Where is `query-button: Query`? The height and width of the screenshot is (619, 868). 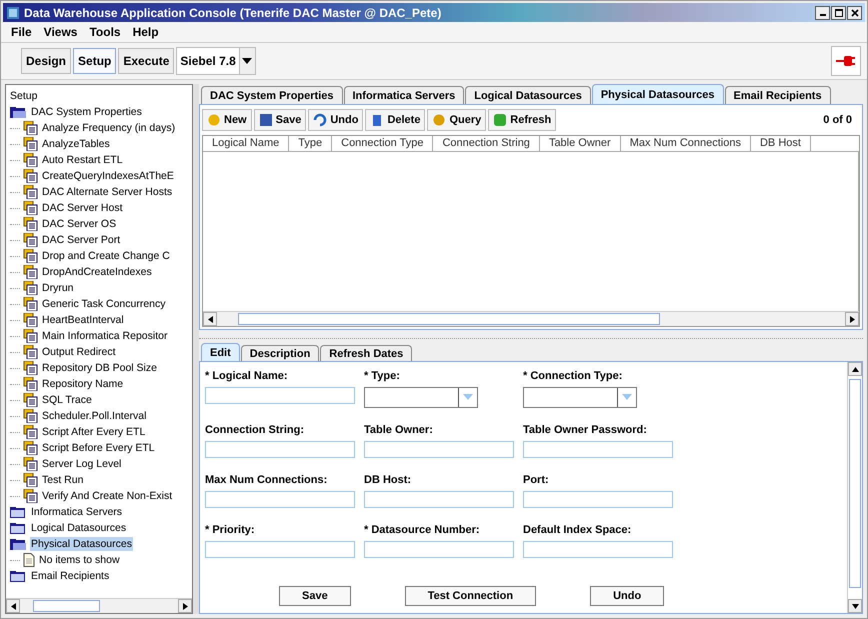
query-button: Query is located at coordinates (456, 120).